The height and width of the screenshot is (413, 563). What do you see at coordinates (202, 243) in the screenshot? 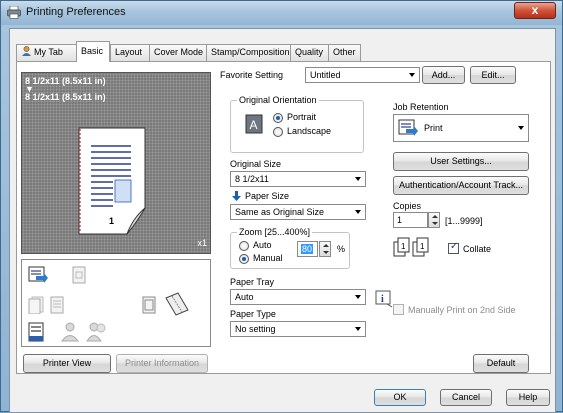
I see `preview-copies-indicator: x1` at bounding box center [202, 243].